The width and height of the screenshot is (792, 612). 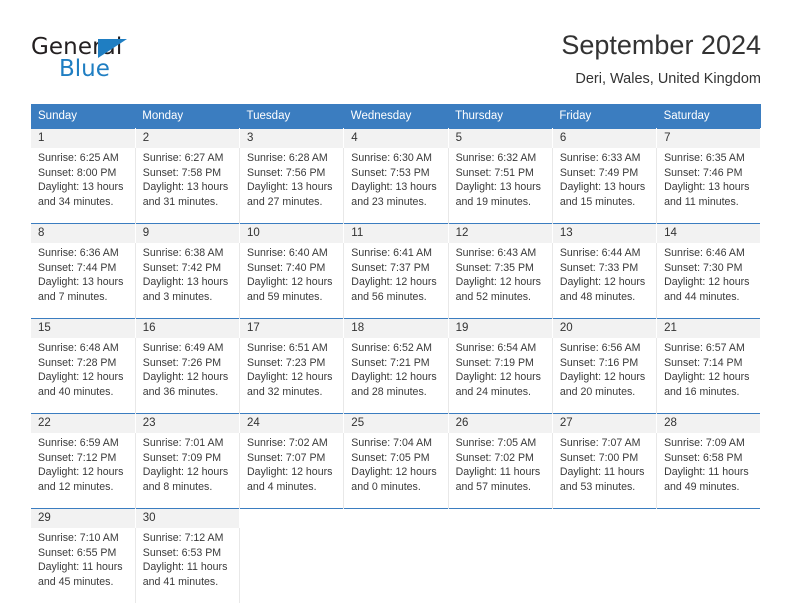 What do you see at coordinates (188, 423) in the screenshot?
I see `day-number-cell: 23` at bounding box center [188, 423].